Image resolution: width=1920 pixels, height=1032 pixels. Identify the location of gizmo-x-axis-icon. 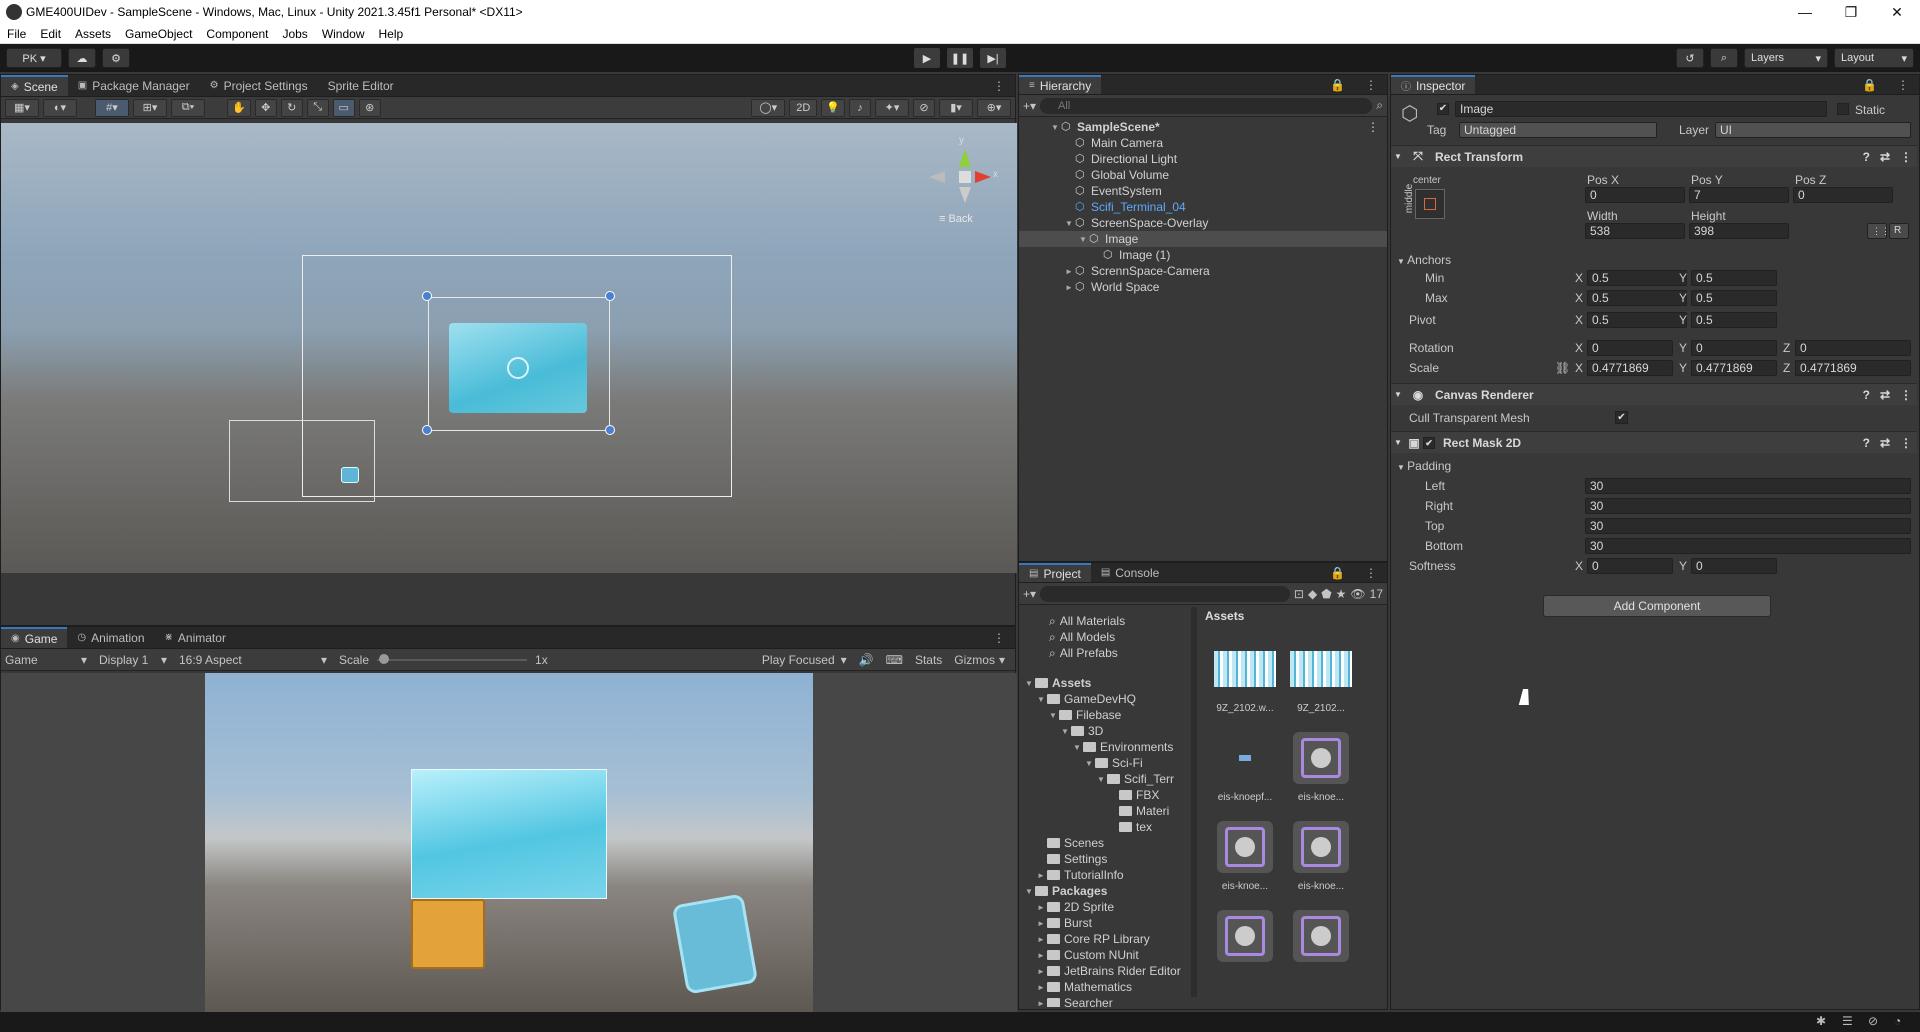
(983, 177).